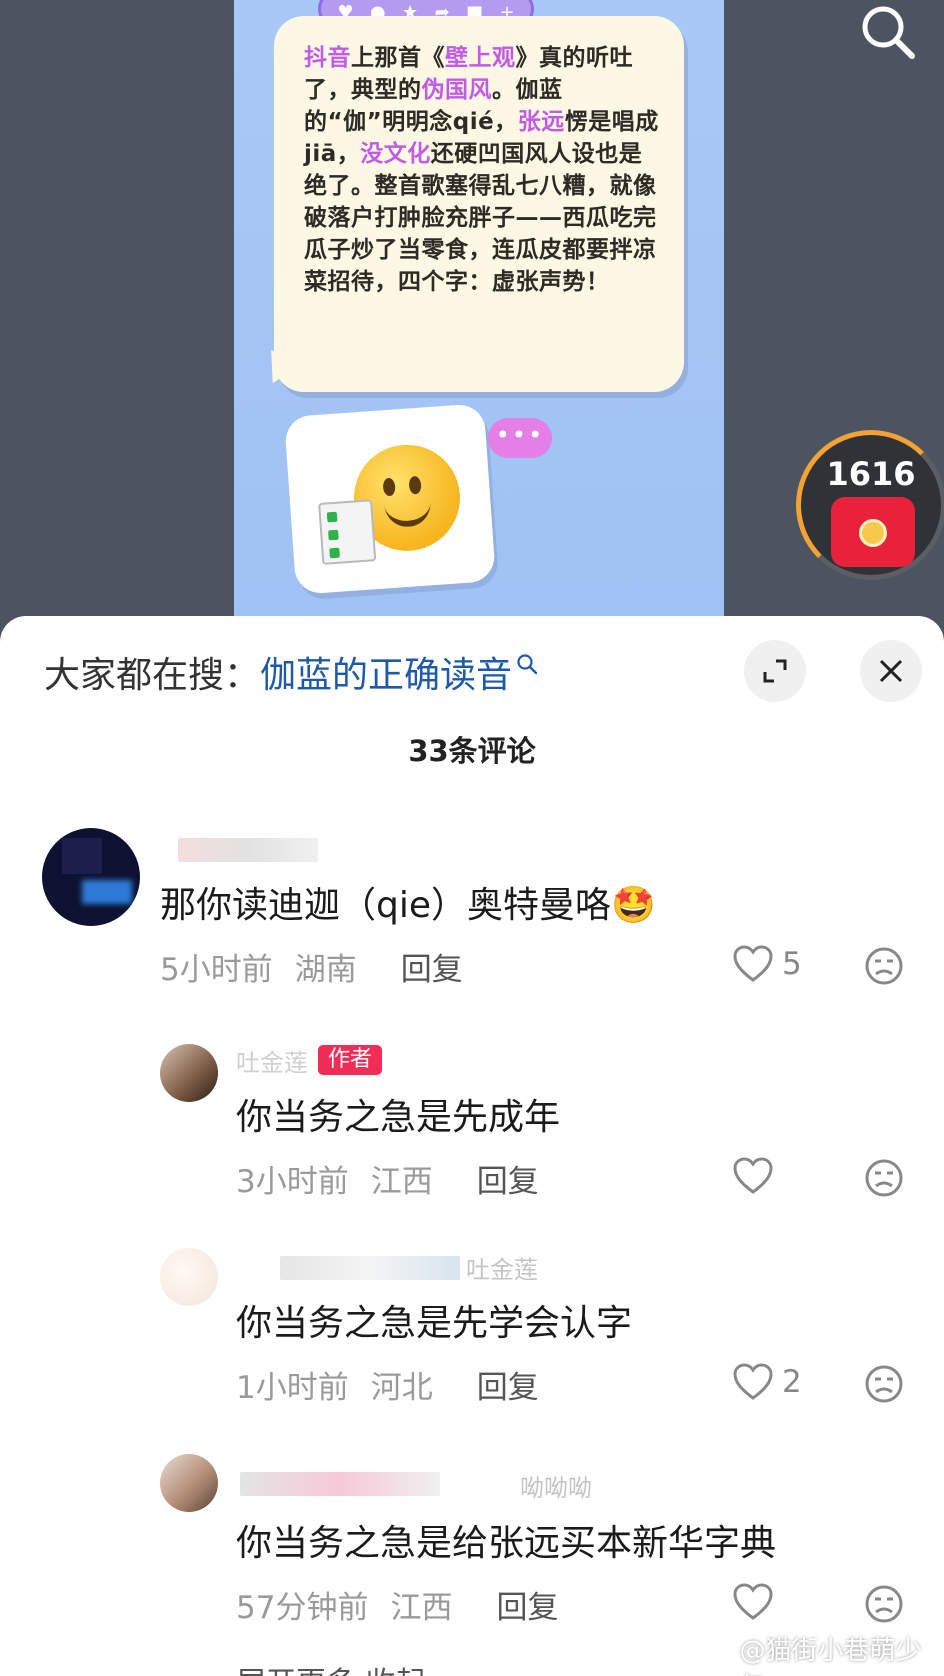 The image size is (944, 1676). I want to click on username-partial: 呦呦呦, so click(556, 1488).